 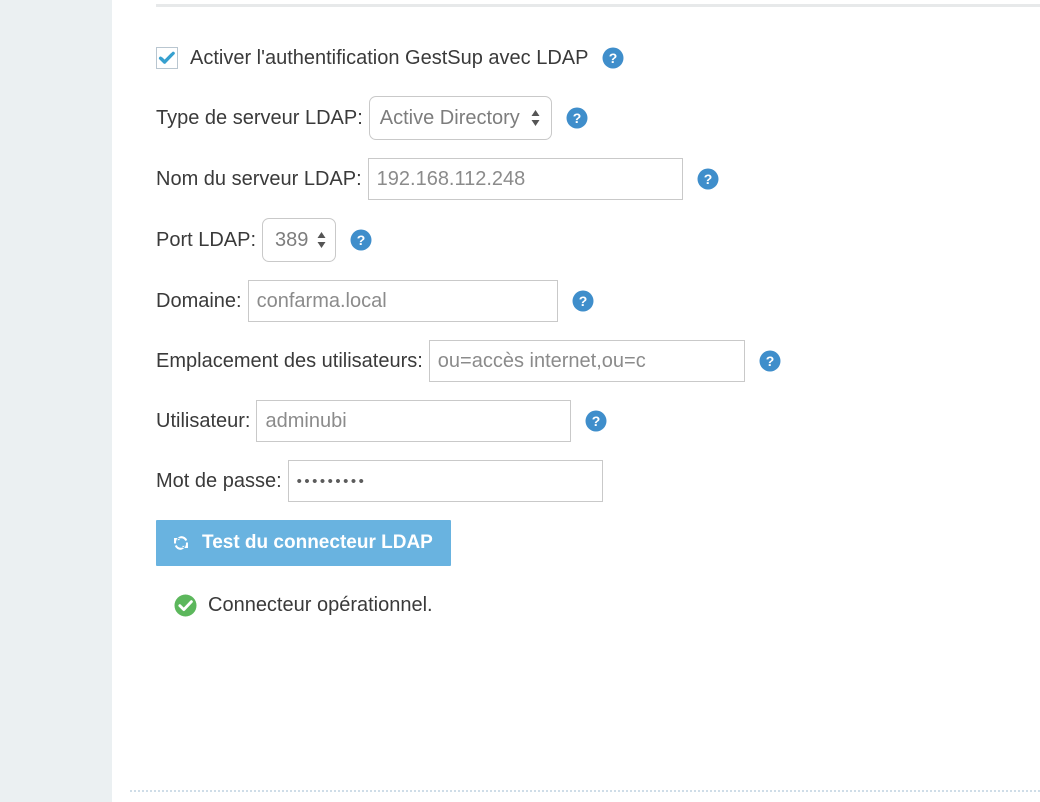 I want to click on sync-refresh-icon, so click(x=181, y=543).